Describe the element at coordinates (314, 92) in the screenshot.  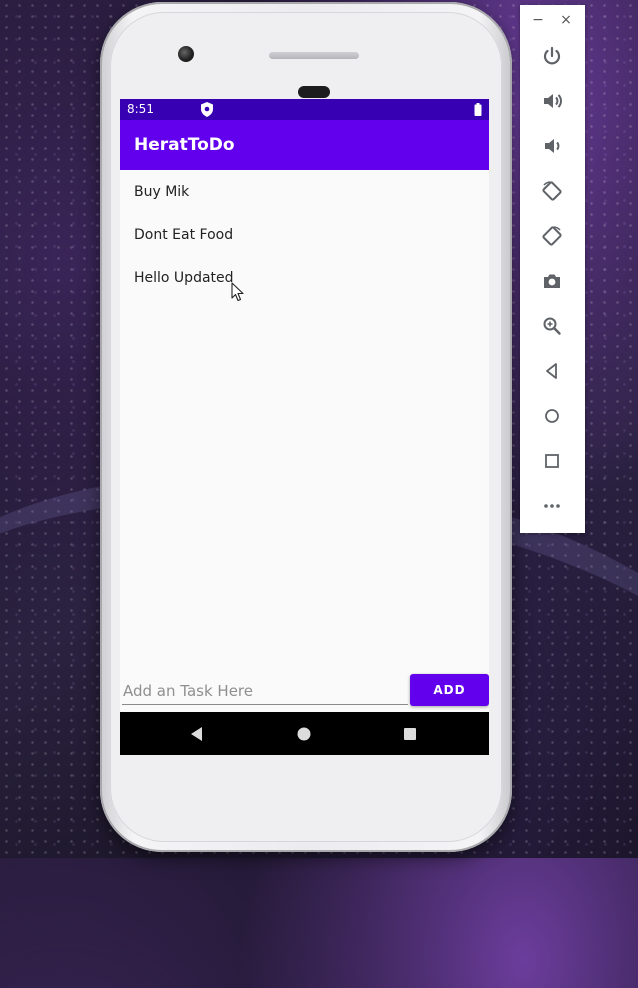
I see `proximity-sensor` at that location.